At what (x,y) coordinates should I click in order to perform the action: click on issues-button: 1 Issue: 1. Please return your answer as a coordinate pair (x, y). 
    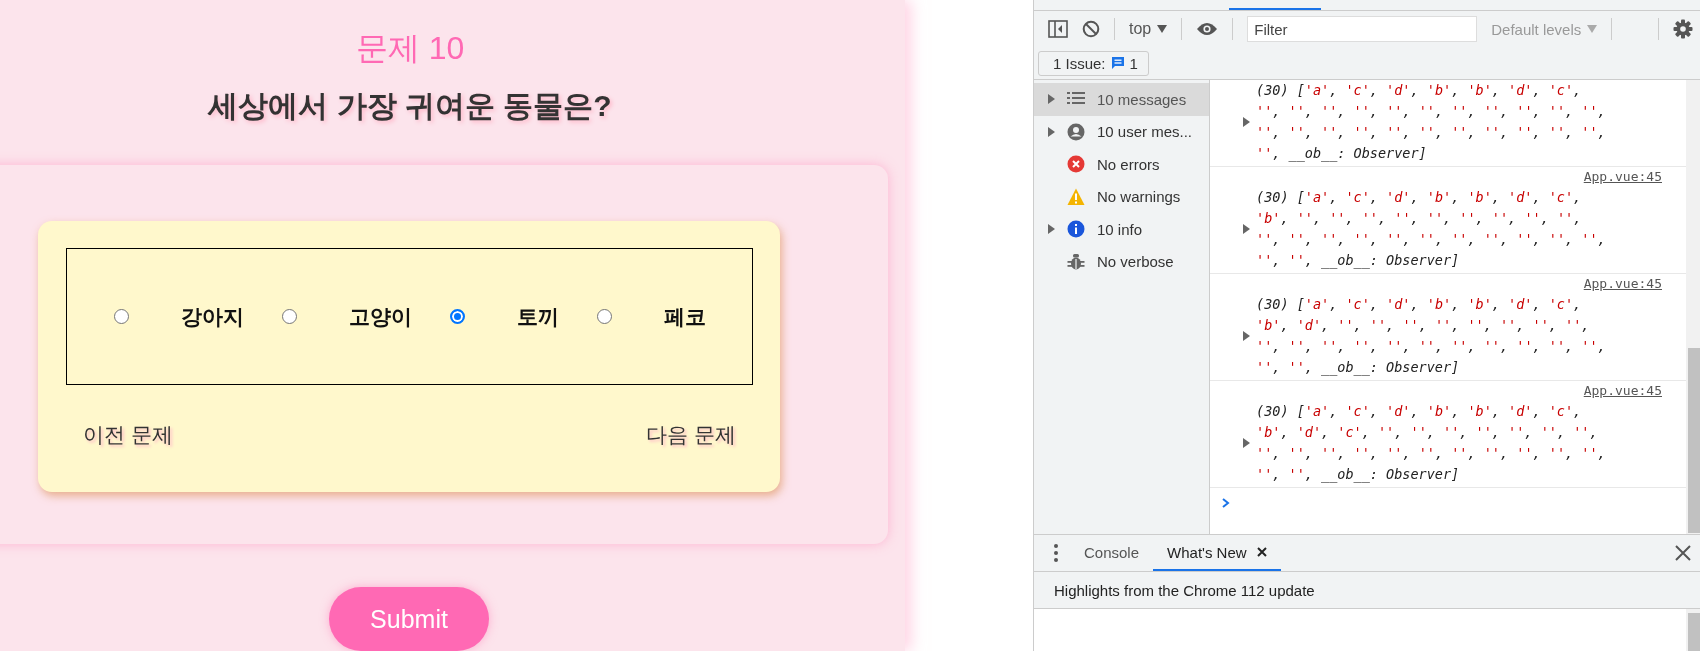
    Looking at the image, I should click on (1093, 63).